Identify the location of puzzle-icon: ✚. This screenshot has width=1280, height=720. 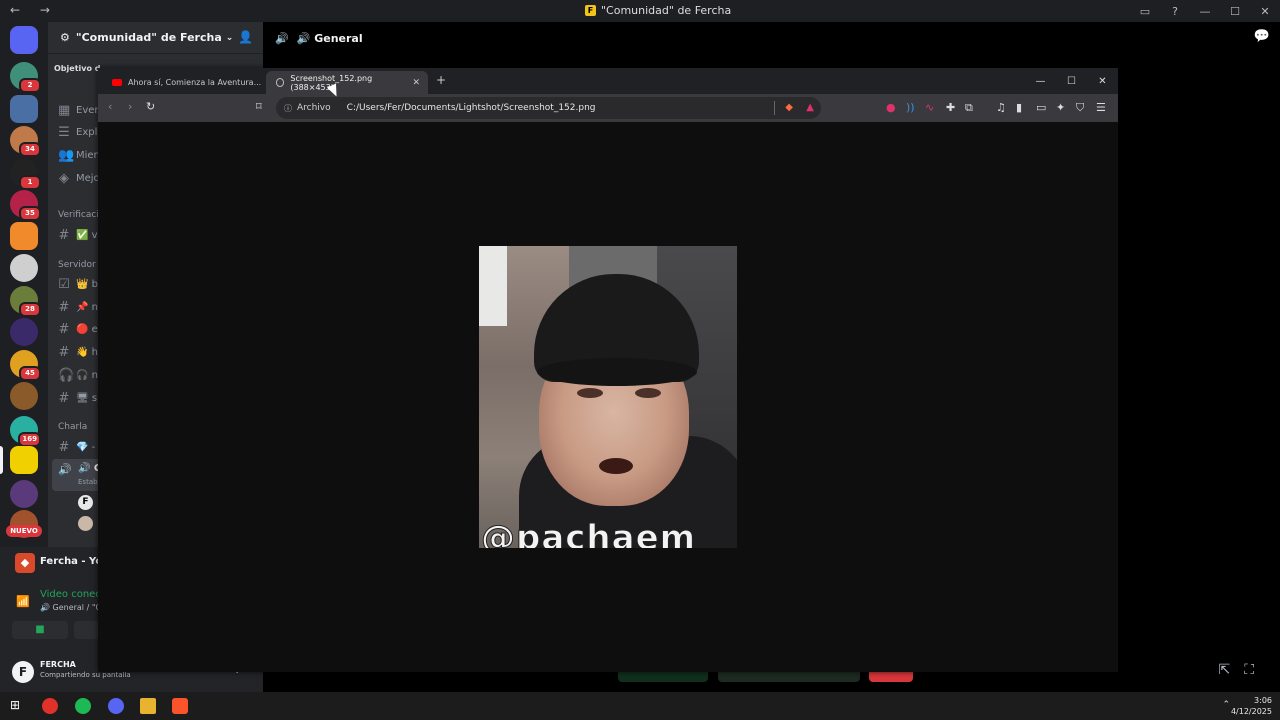
(950, 107).